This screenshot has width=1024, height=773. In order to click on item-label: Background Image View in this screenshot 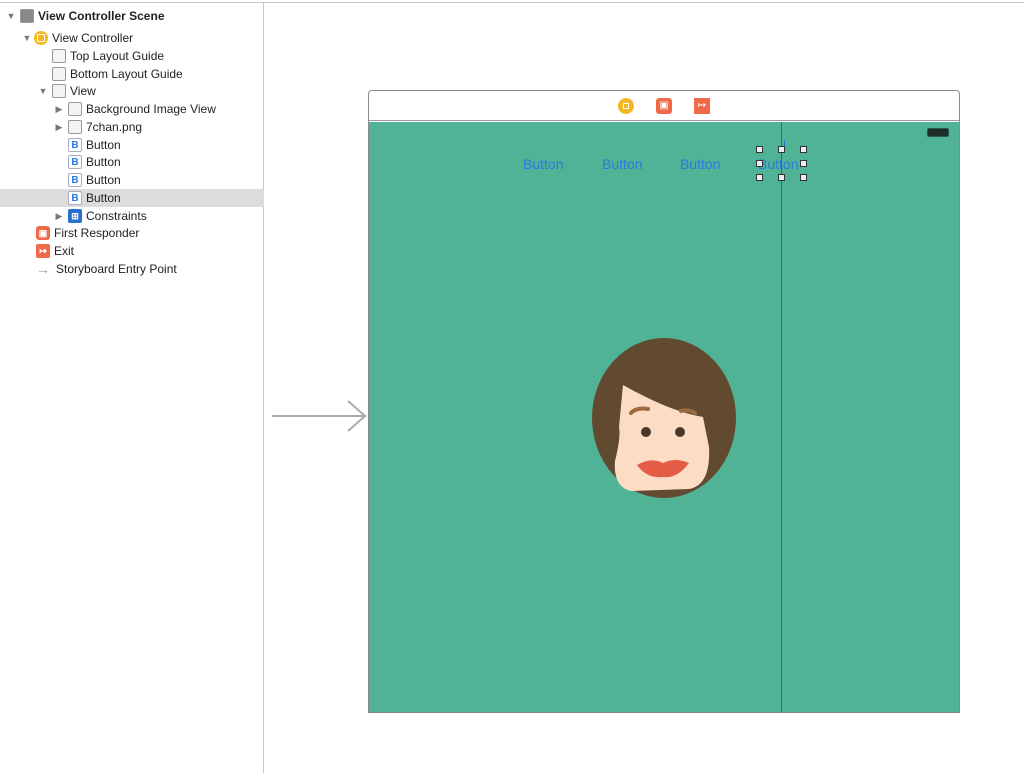, I will do `click(151, 109)`.